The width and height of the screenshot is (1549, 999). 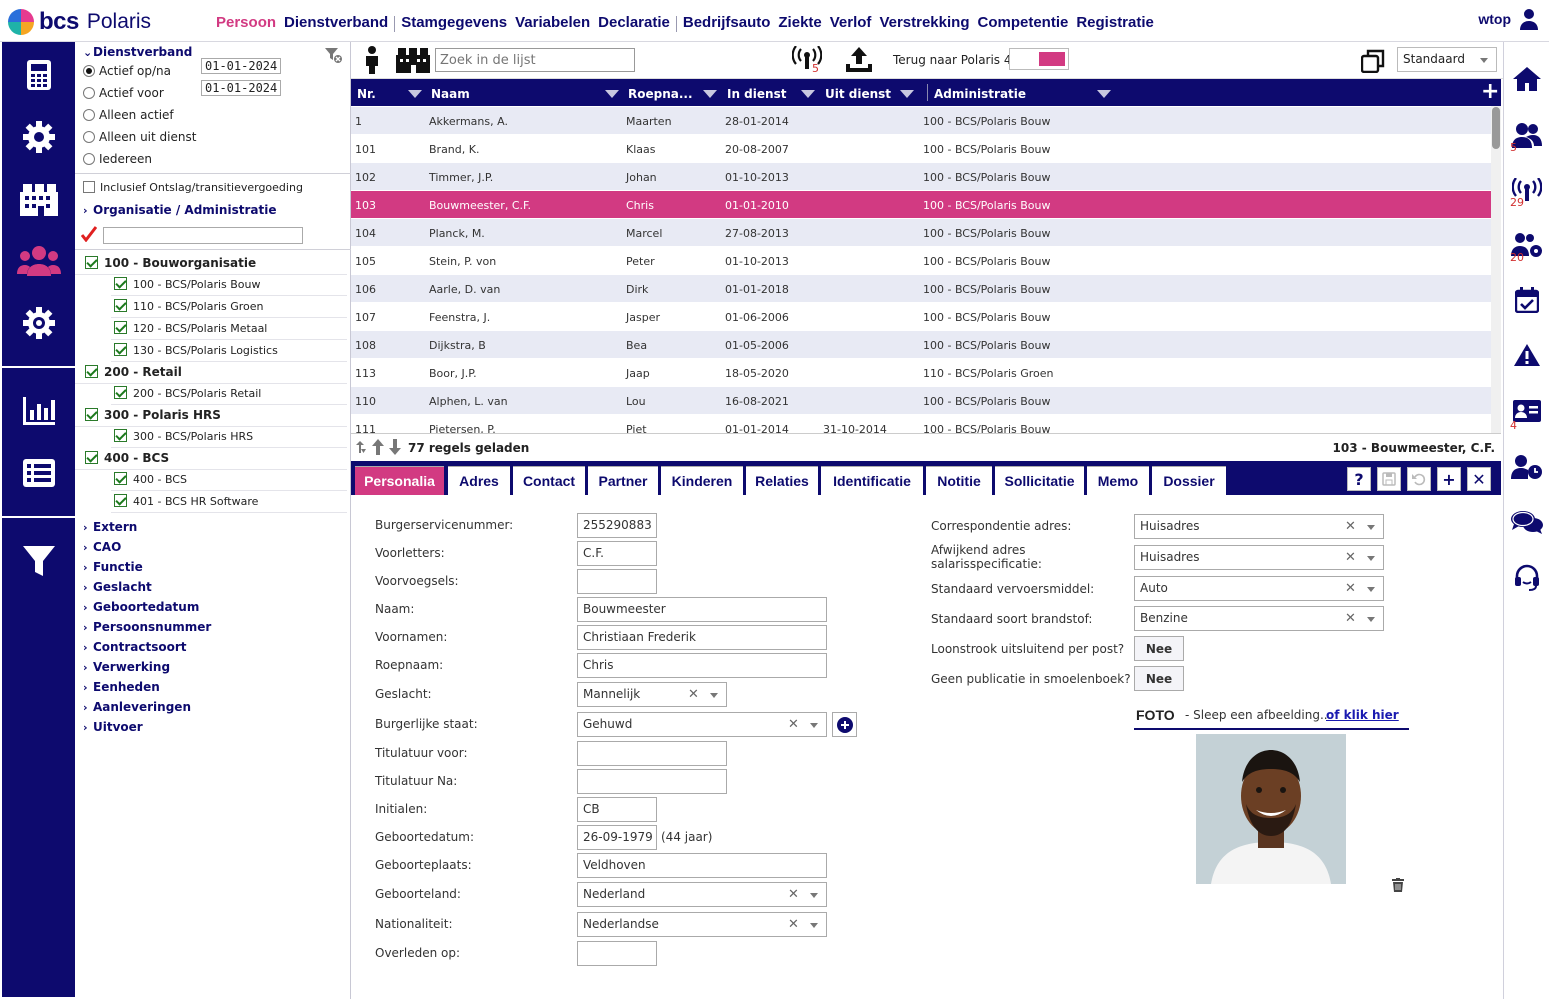 What do you see at coordinates (141, 607) in the screenshot?
I see `filter-section: › Geboortedatum` at bounding box center [141, 607].